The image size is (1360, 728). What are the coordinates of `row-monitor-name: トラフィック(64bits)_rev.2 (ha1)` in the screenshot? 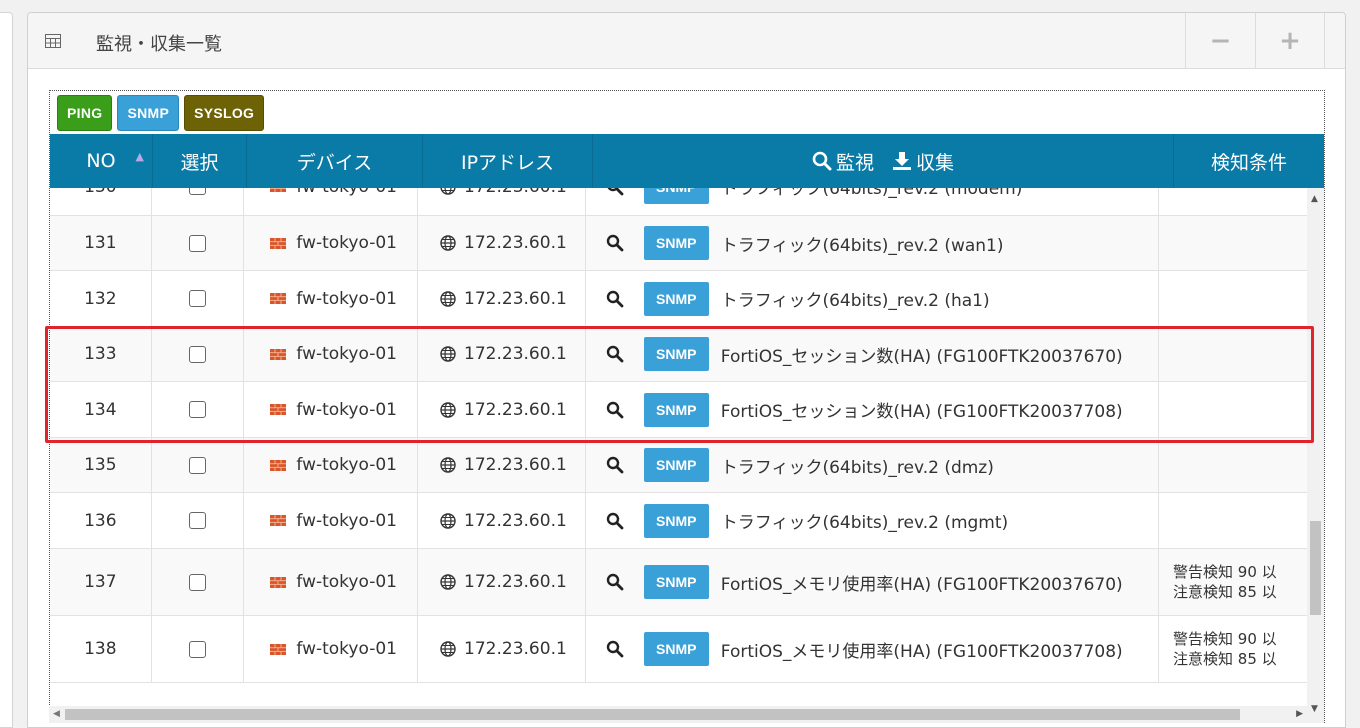 It's located at (855, 298).